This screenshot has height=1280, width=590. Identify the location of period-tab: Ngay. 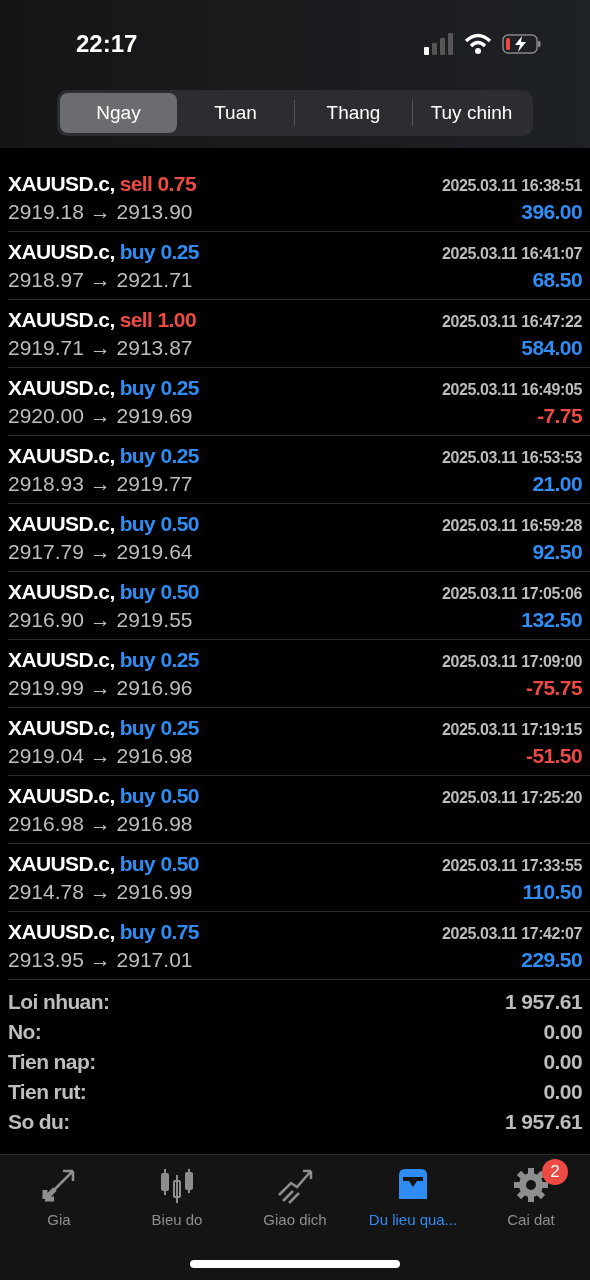
(118, 113).